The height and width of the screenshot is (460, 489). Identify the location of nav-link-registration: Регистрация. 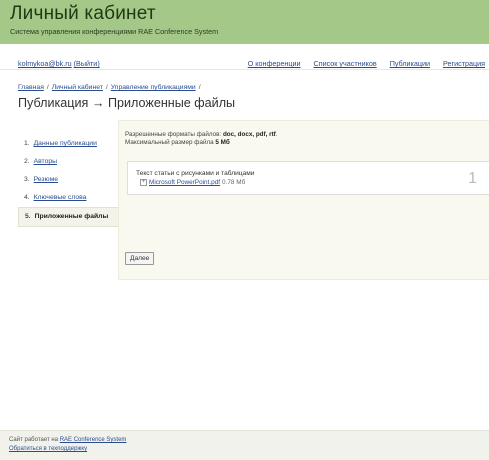
(464, 63).